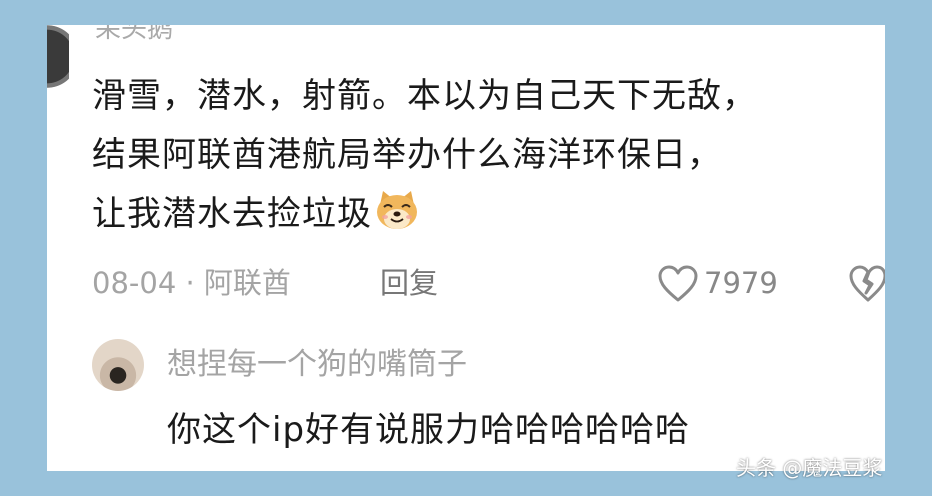 This screenshot has height=496, width=932. What do you see at coordinates (809, 468) in the screenshot?
I see `watermark-text: 头条 @魔法豆浆` at bounding box center [809, 468].